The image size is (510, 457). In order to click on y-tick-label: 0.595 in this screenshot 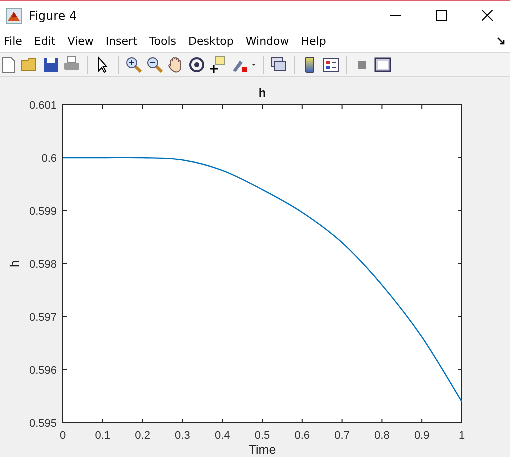, I will do `click(43, 424)`.